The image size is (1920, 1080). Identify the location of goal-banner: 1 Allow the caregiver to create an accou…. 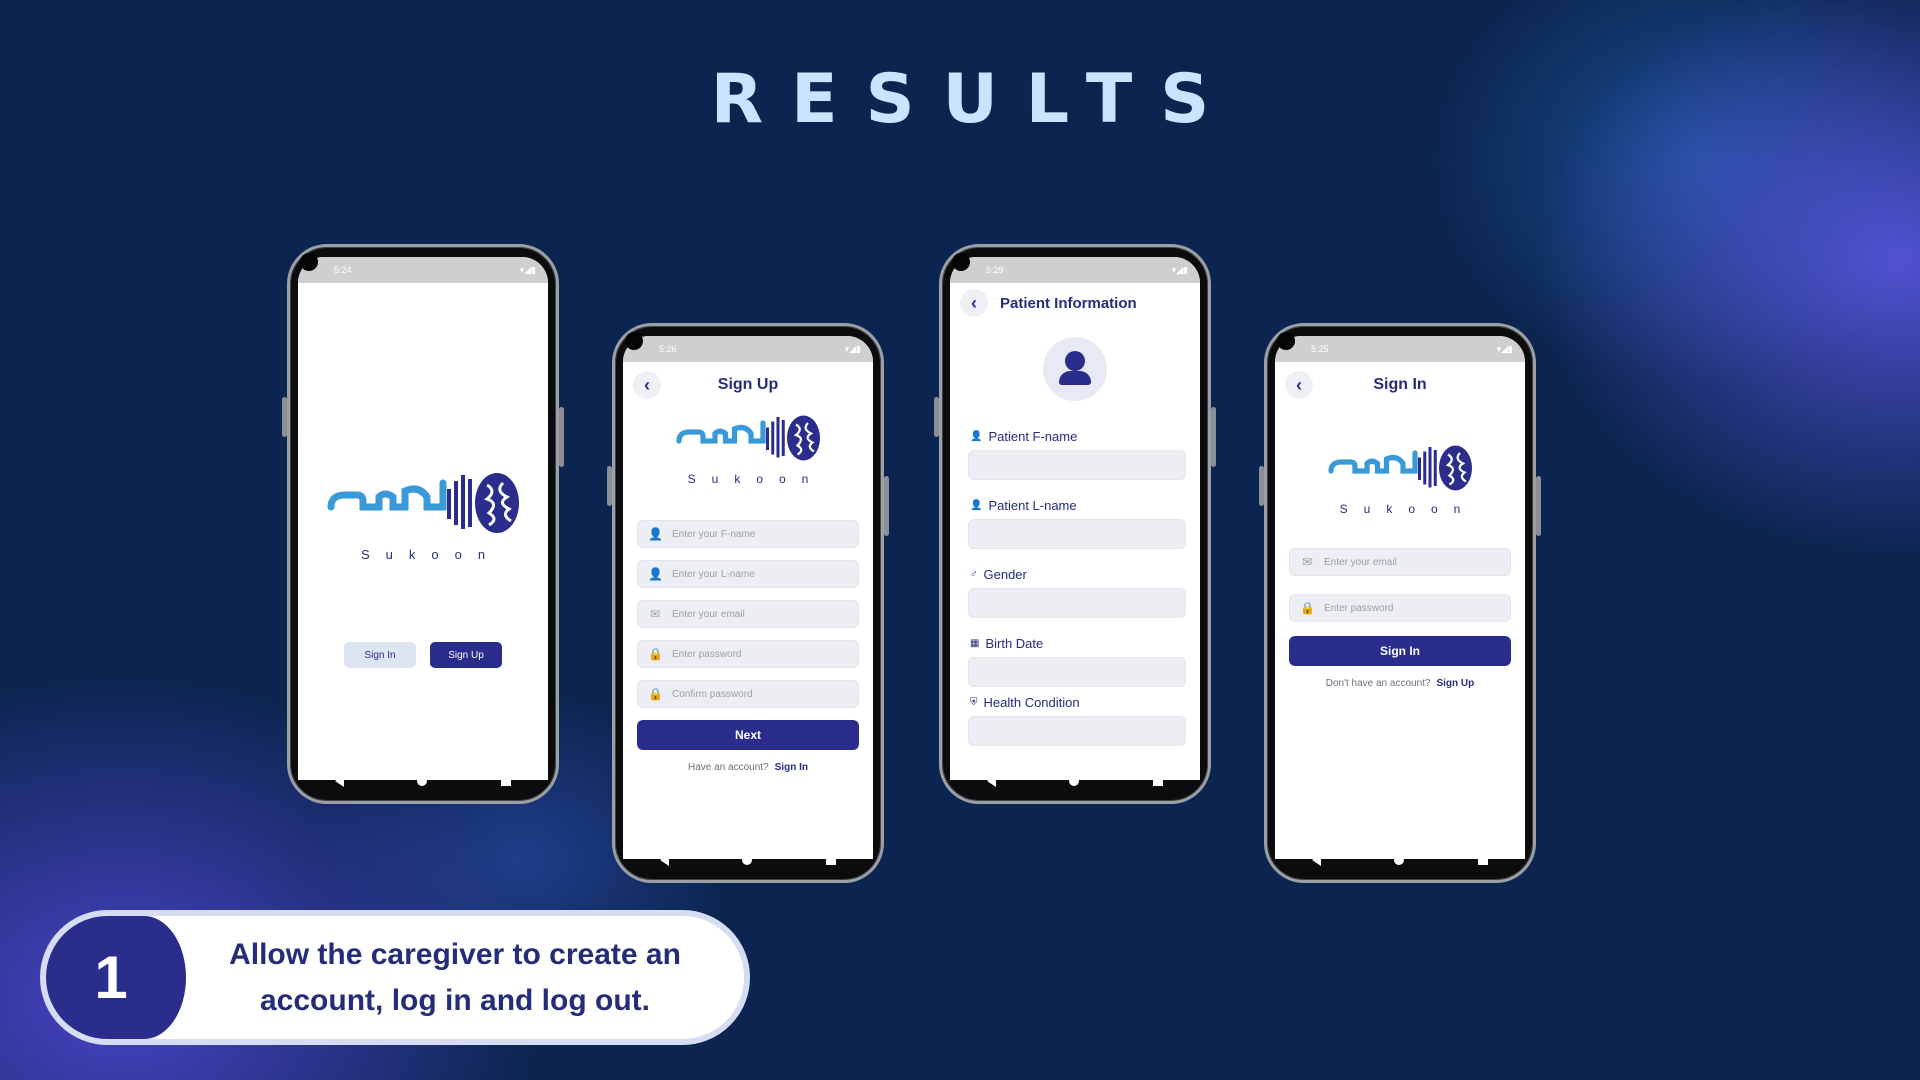
(395, 977).